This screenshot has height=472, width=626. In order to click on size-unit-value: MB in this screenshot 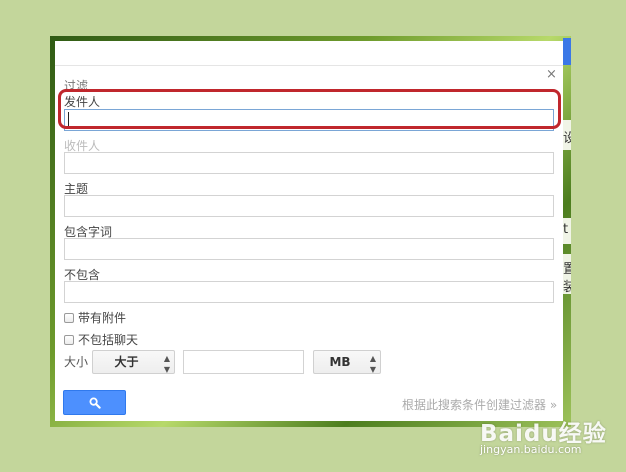, I will do `click(340, 362)`.